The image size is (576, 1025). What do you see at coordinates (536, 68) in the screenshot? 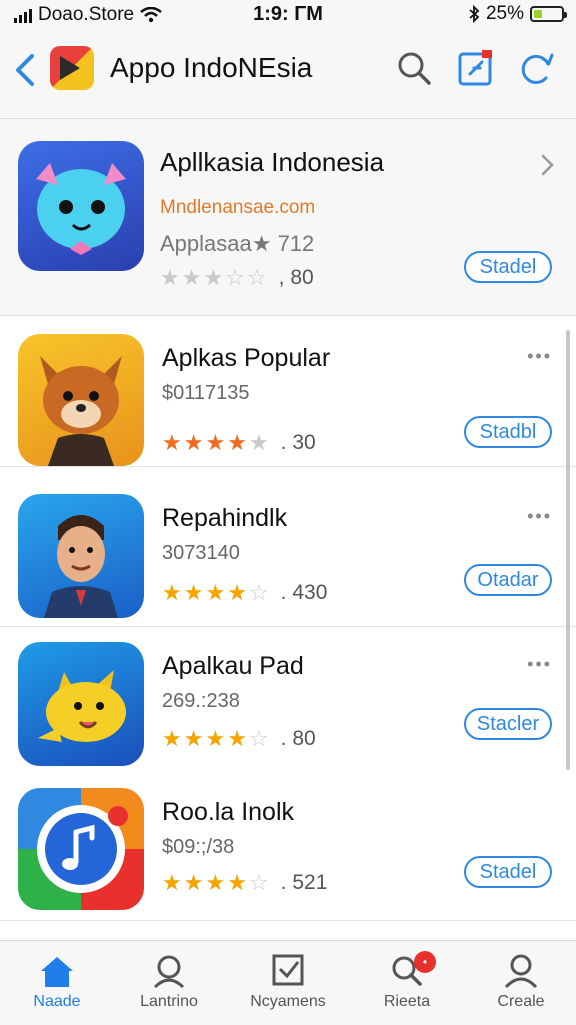
I see `refresh-icon` at bounding box center [536, 68].